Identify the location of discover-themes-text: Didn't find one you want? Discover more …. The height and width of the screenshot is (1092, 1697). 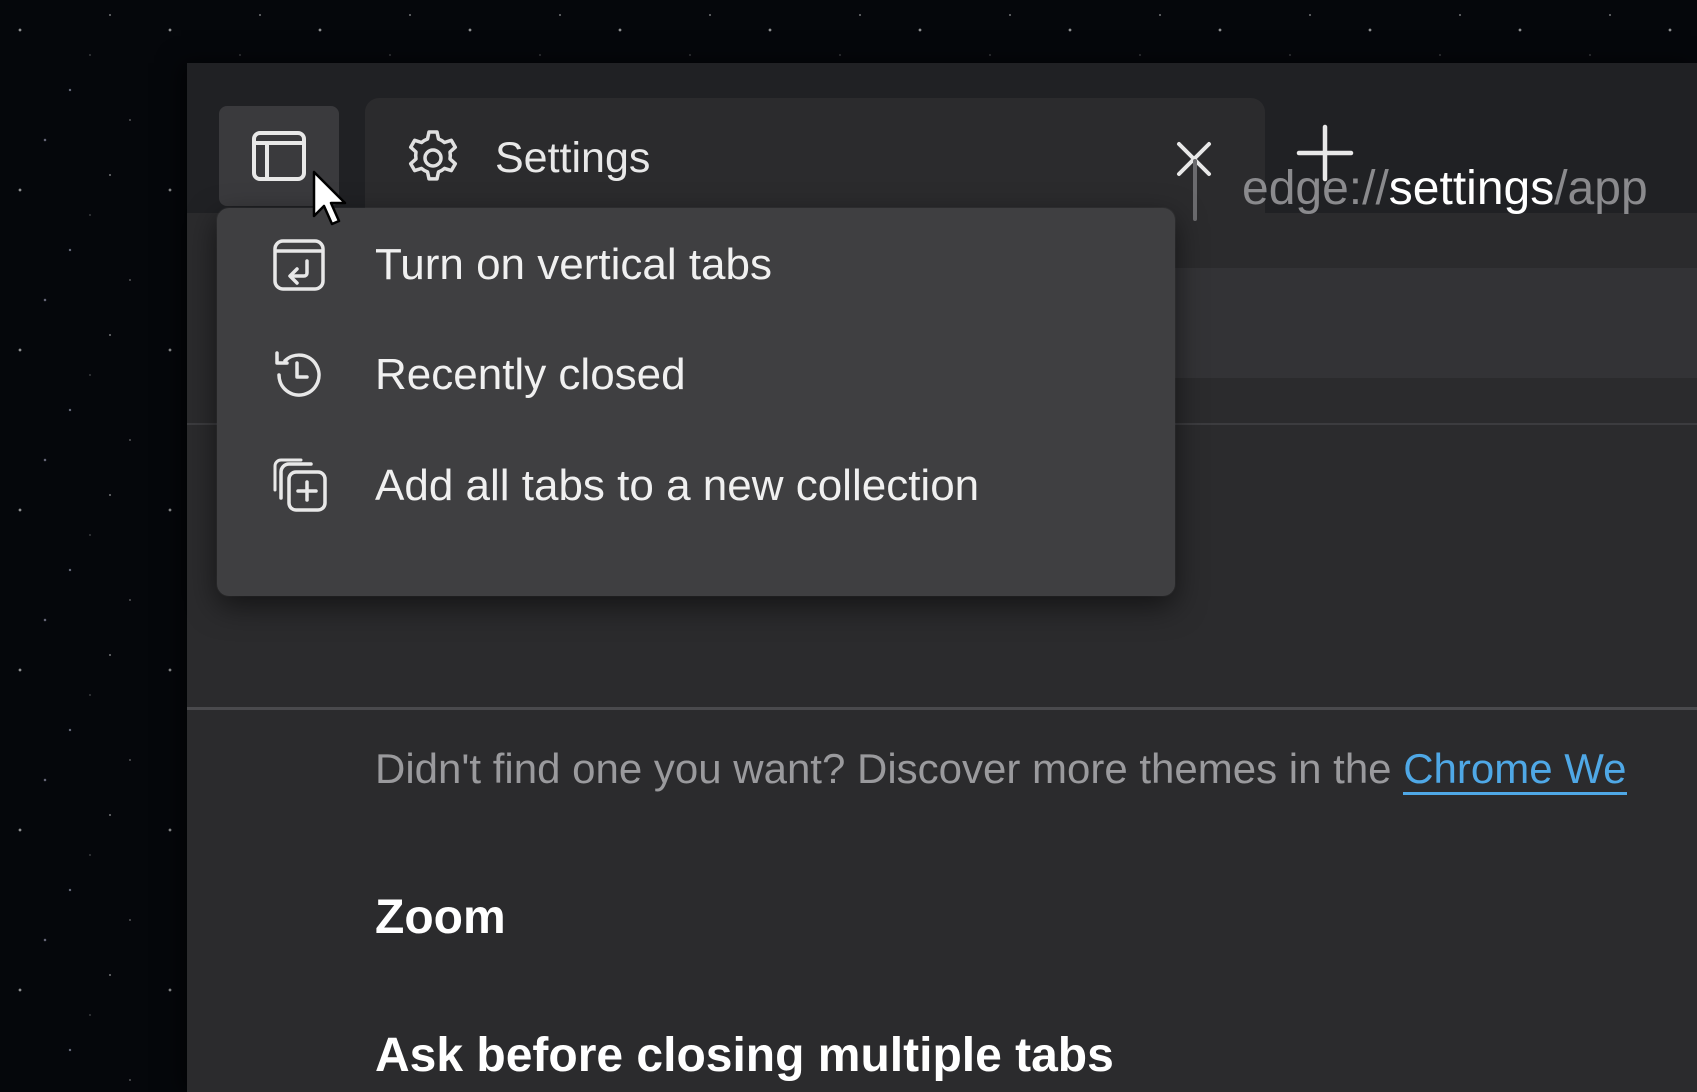
(1001, 770).